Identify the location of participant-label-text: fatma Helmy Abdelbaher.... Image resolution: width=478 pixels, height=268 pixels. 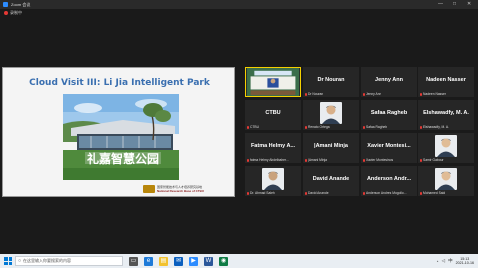
(269, 160).